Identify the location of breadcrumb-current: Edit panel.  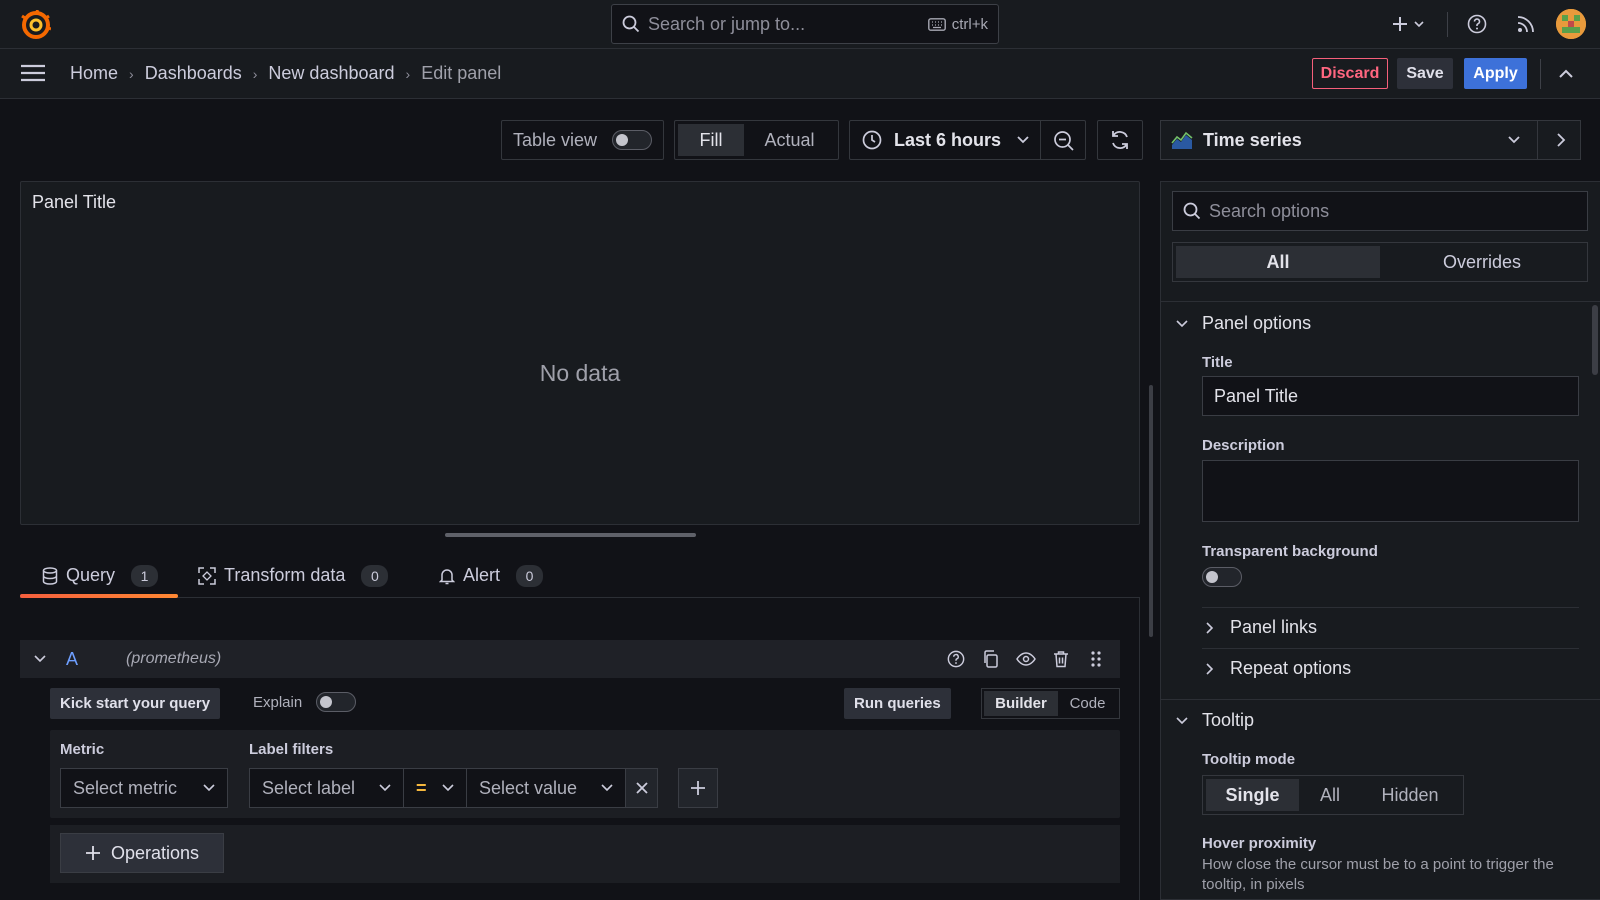
(461, 73).